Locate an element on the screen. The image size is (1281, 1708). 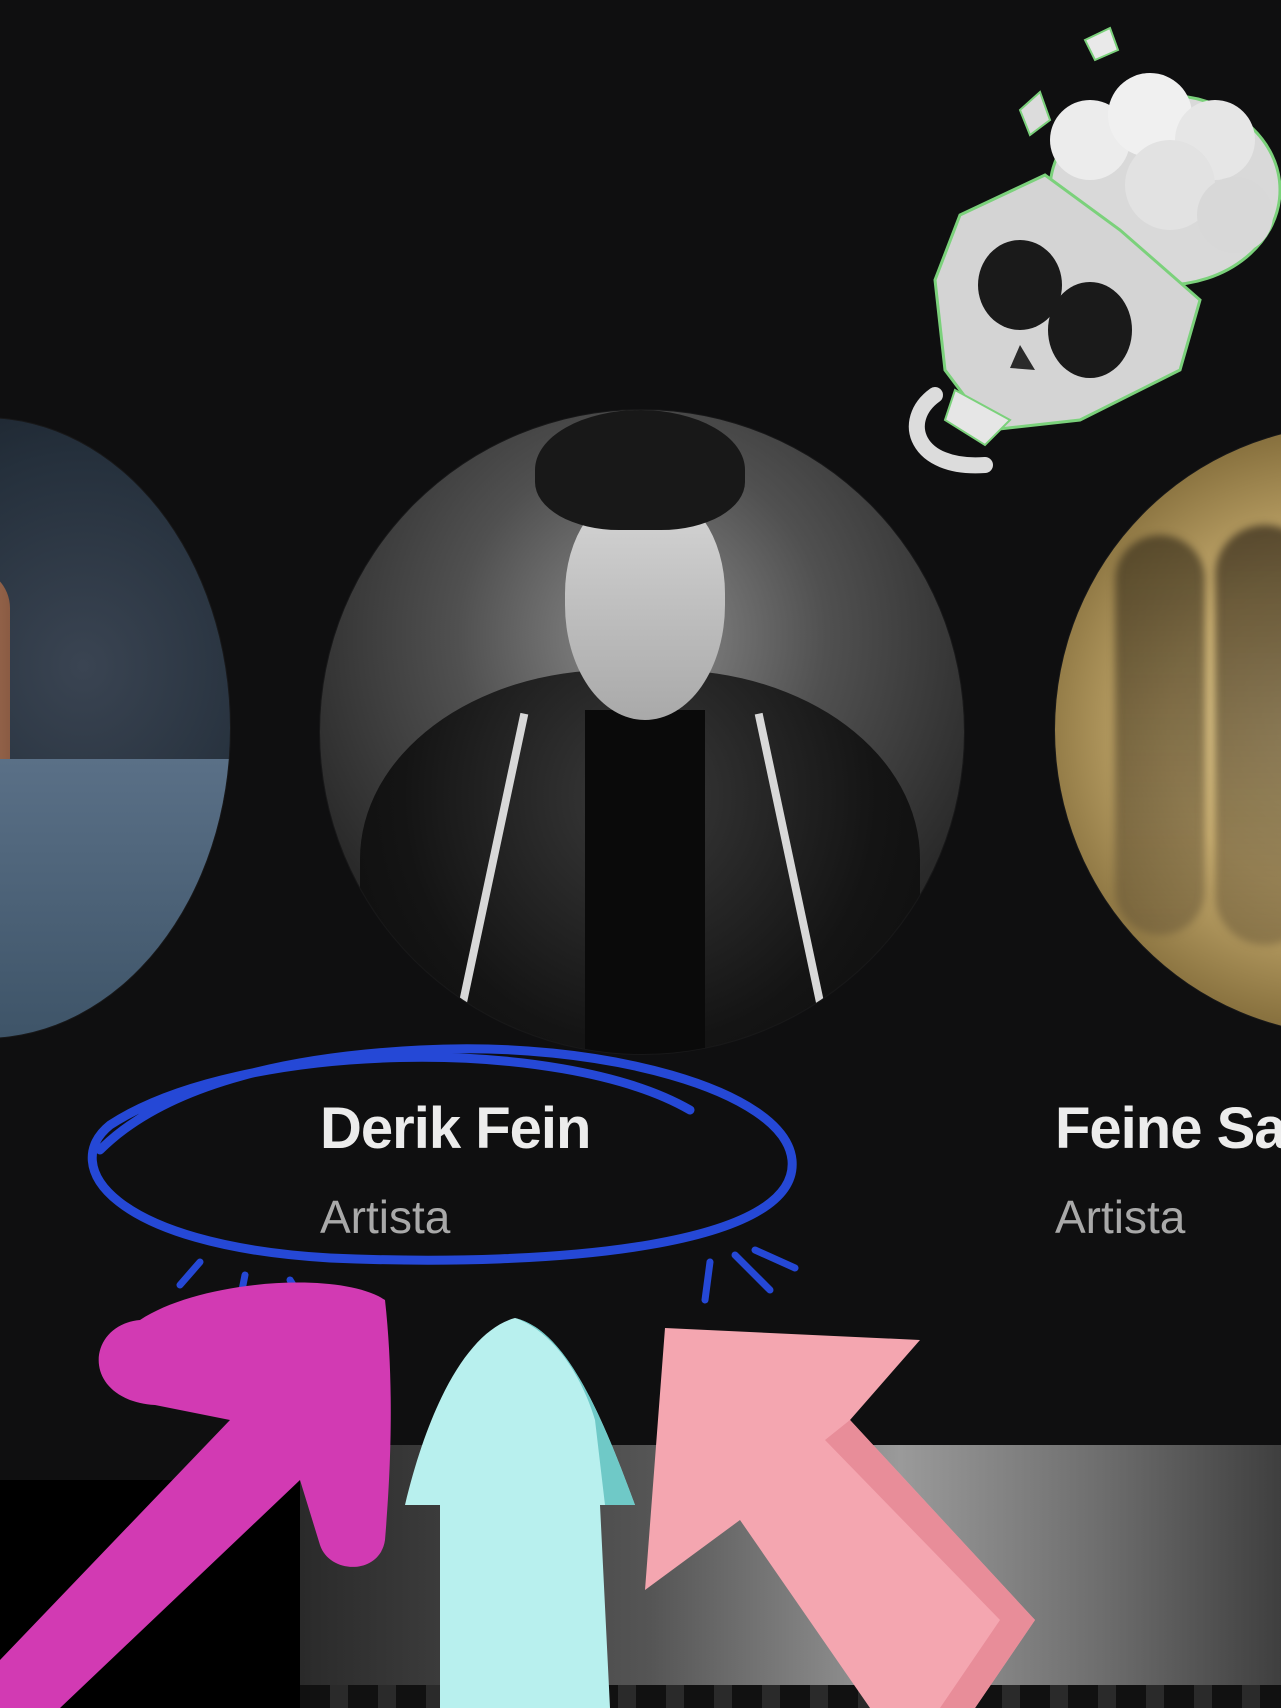
cyan-arrow-icon is located at coordinates (520, 1513).